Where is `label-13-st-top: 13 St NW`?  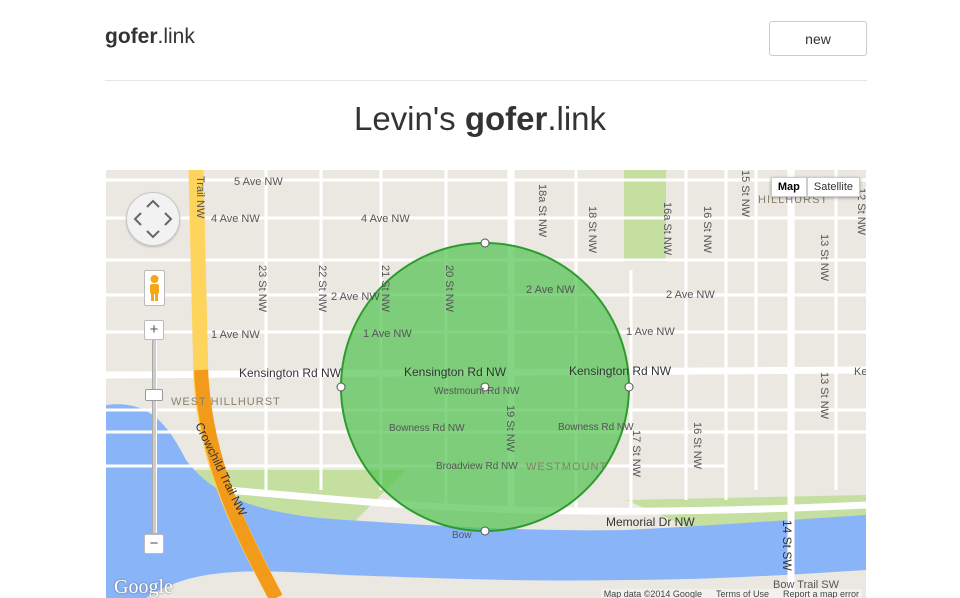
label-13-st-top: 13 St NW is located at coordinates (824, 258).